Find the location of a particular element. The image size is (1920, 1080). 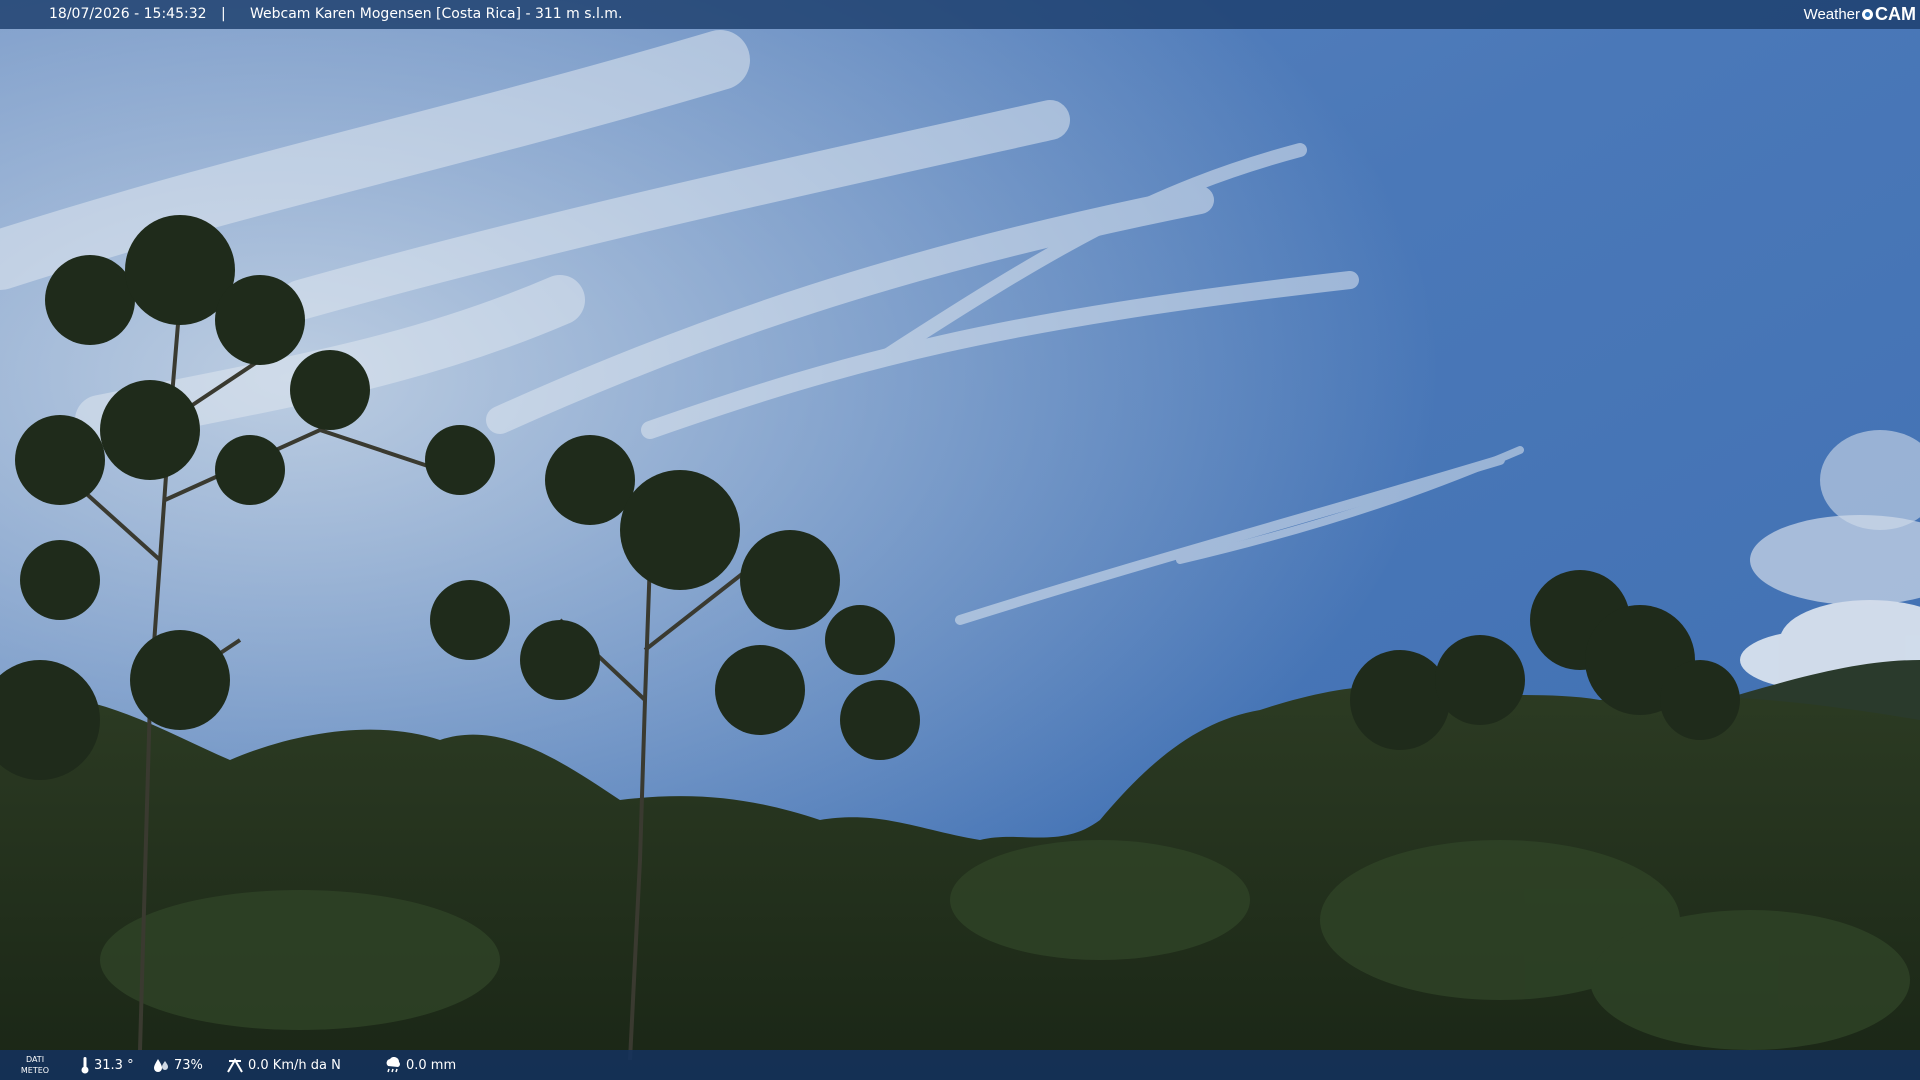

weathercam-logo: Weather CAM is located at coordinates (1860, 14).